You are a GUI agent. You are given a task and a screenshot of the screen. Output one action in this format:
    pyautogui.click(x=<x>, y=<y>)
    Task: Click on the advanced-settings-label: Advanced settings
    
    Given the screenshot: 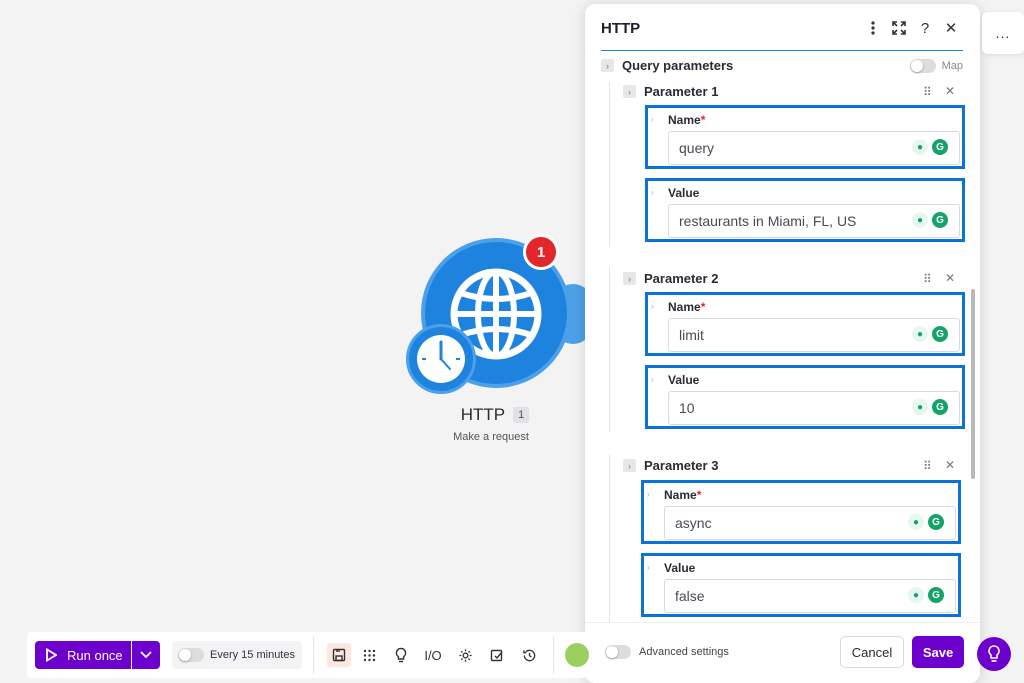 What is the action you would take?
    pyautogui.click(x=684, y=652)
    